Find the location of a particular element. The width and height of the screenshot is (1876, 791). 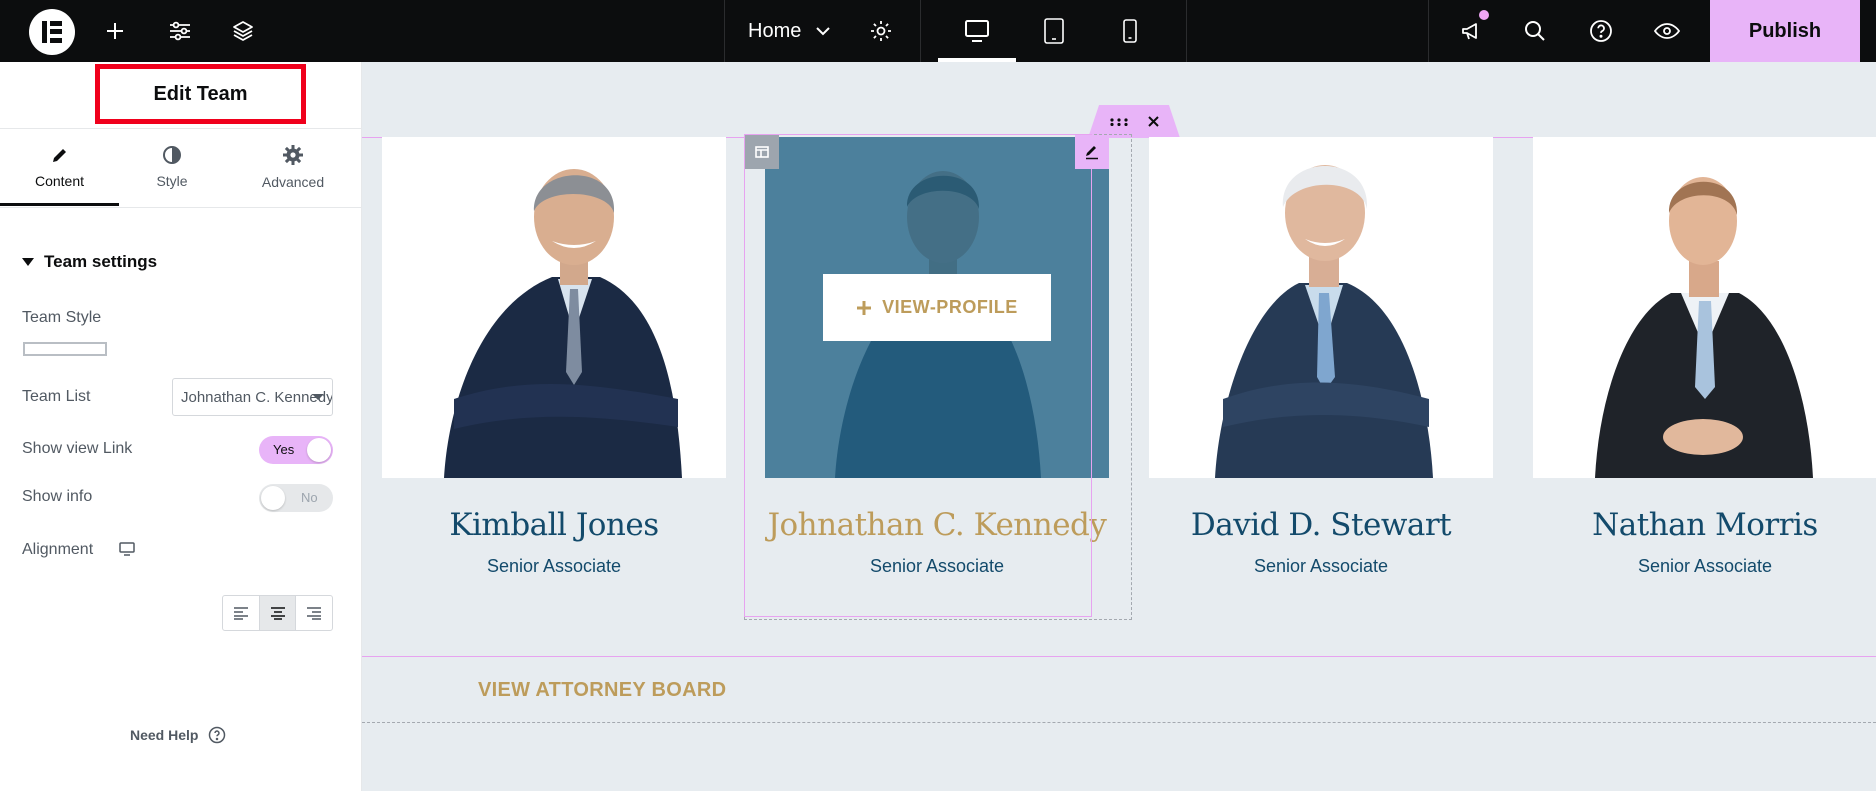

align-right-icon is located at coordinates (314, 613).